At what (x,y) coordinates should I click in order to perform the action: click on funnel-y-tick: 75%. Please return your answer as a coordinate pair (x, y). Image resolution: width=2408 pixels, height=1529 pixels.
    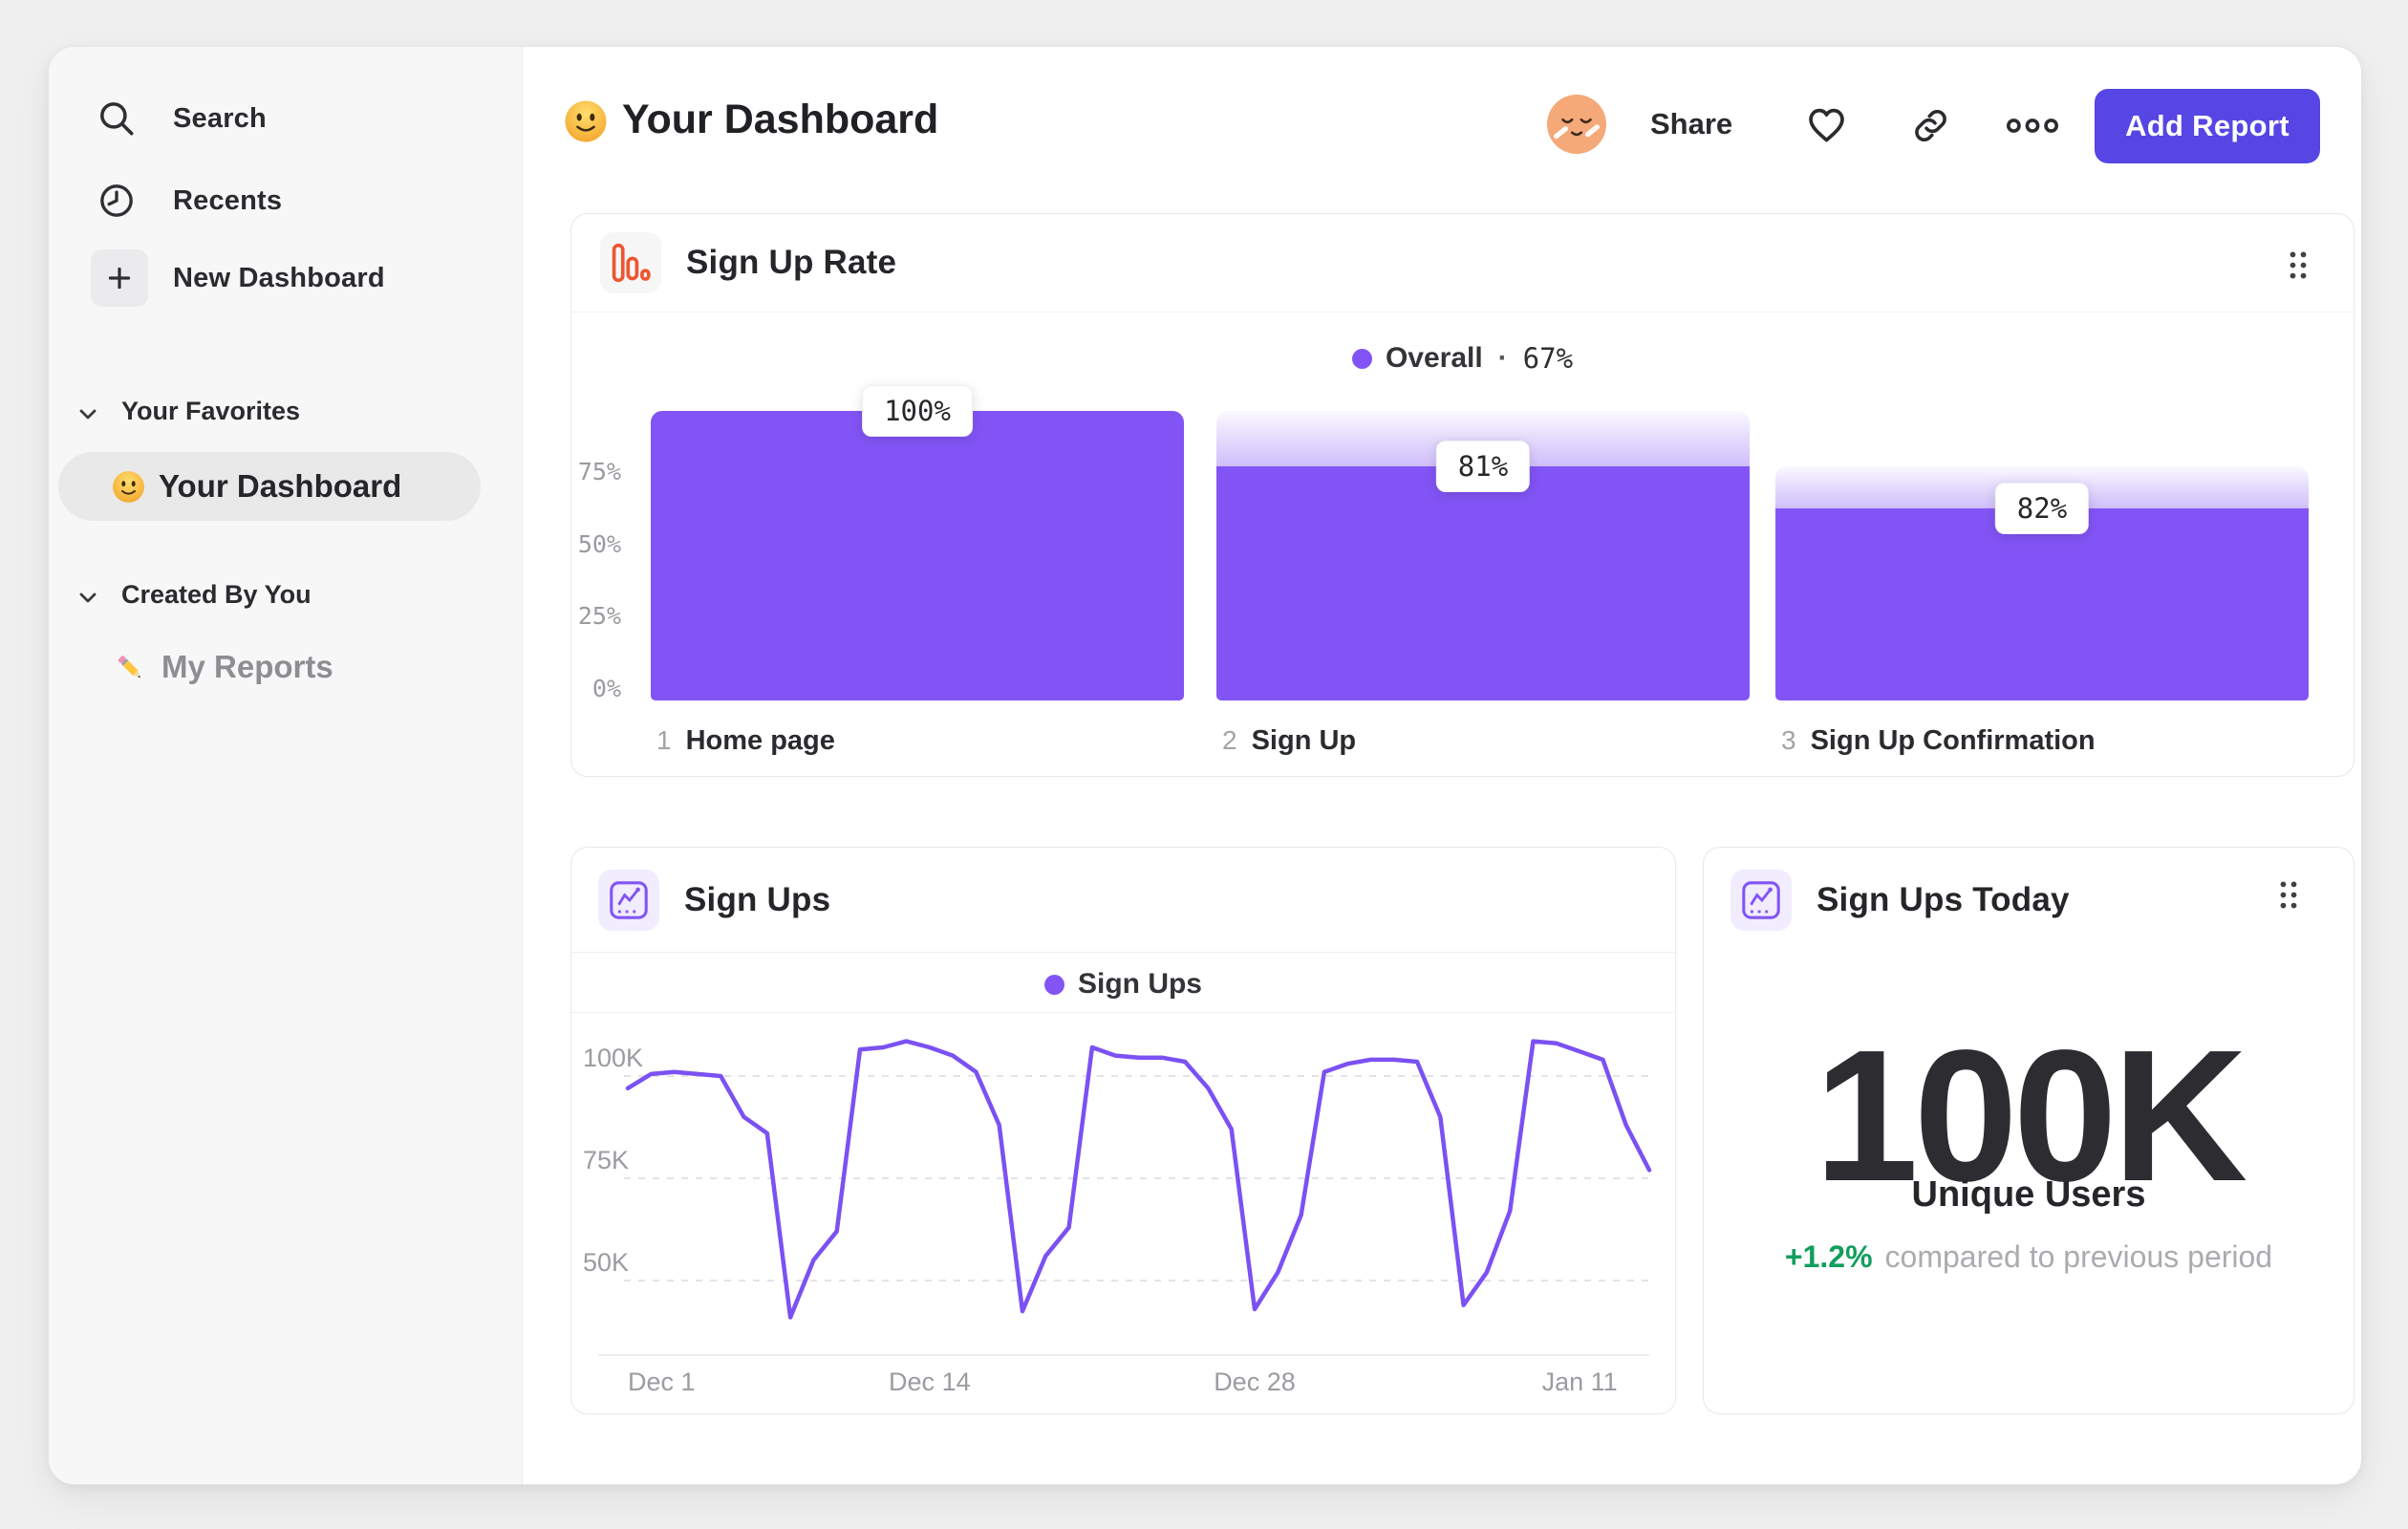
    Looking at the image, I should click on (599, 471).